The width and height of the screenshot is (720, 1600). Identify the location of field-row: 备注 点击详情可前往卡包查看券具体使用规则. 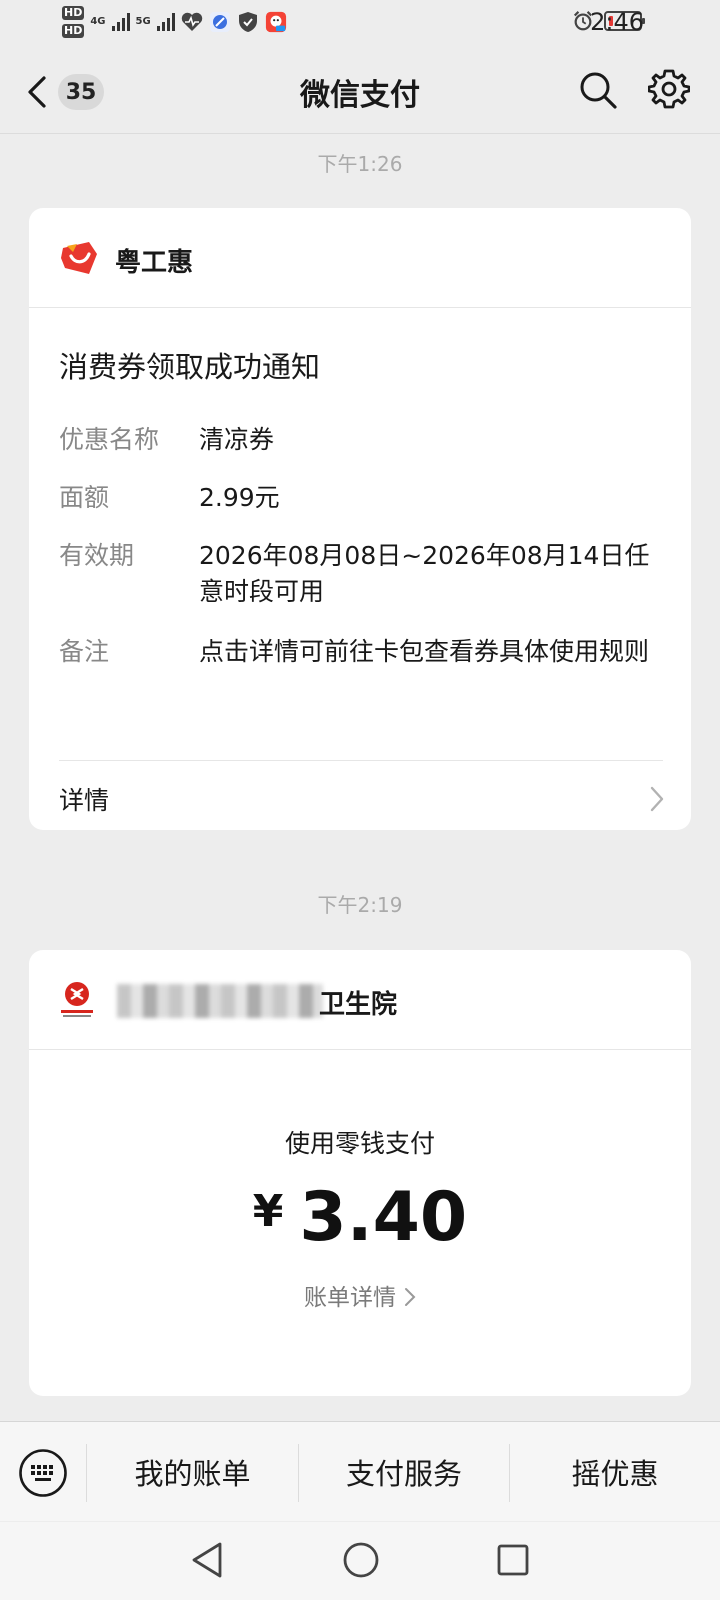
(364, 652).